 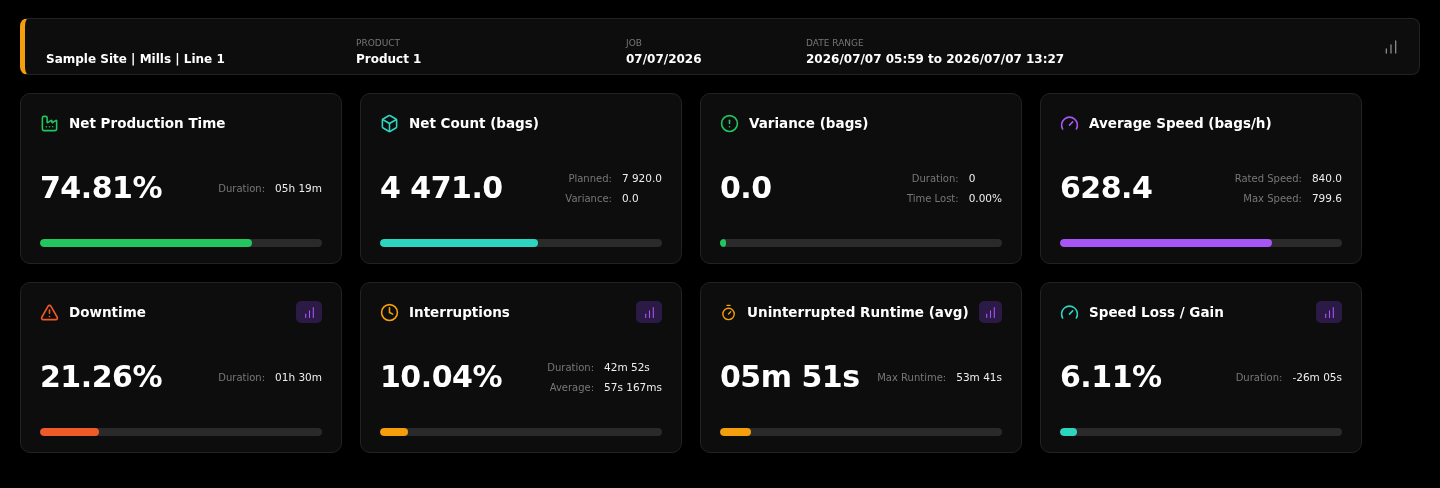 I want to click on metric-value: 6.11%, so click(x=1111, y=376).